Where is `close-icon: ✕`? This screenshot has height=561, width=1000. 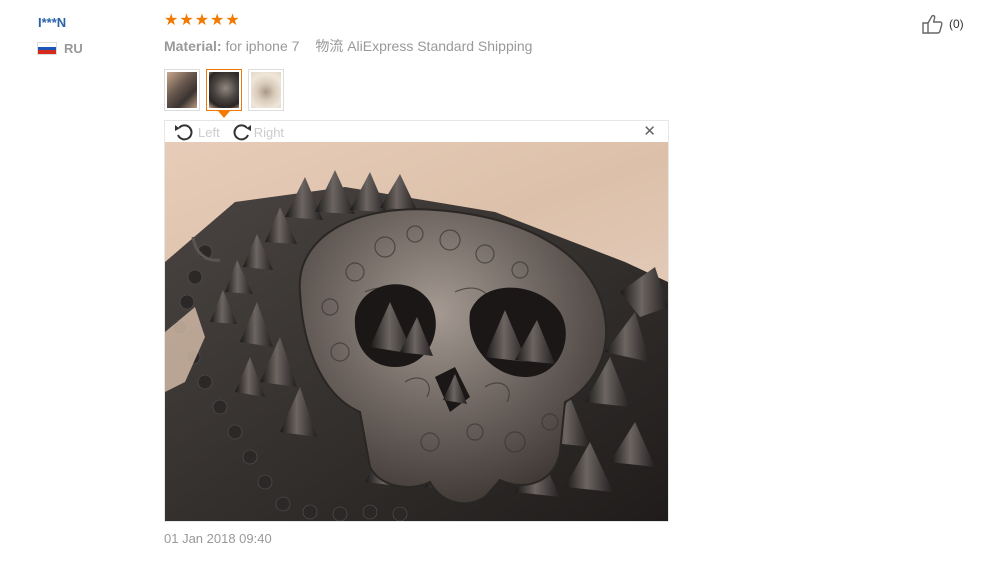
close-icon: ✕ is located at coordinates (649, 132).